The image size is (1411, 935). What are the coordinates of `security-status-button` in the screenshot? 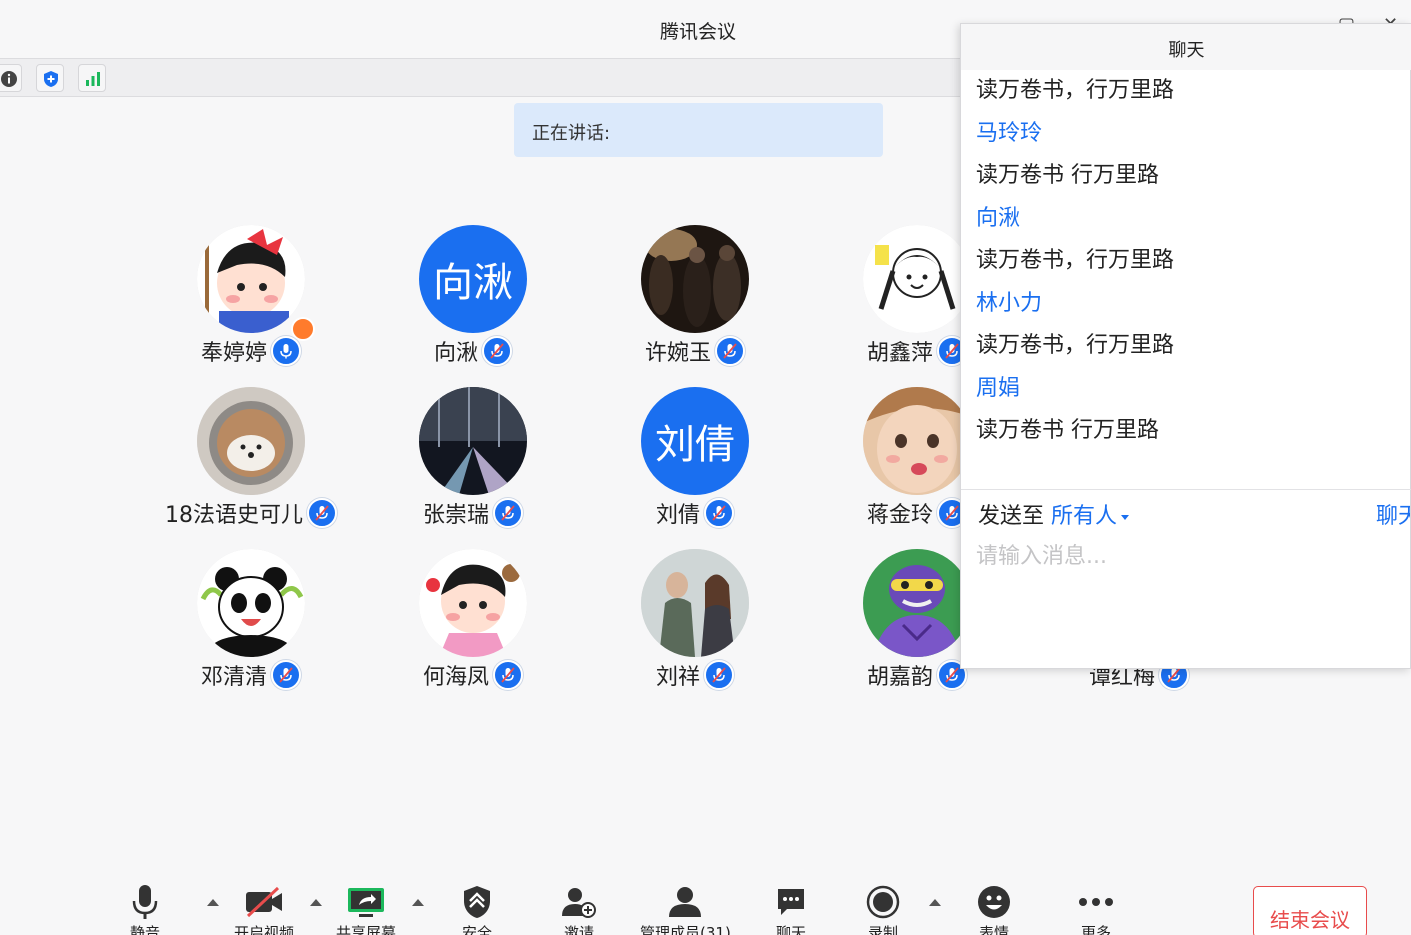 It's located at (50, 78).